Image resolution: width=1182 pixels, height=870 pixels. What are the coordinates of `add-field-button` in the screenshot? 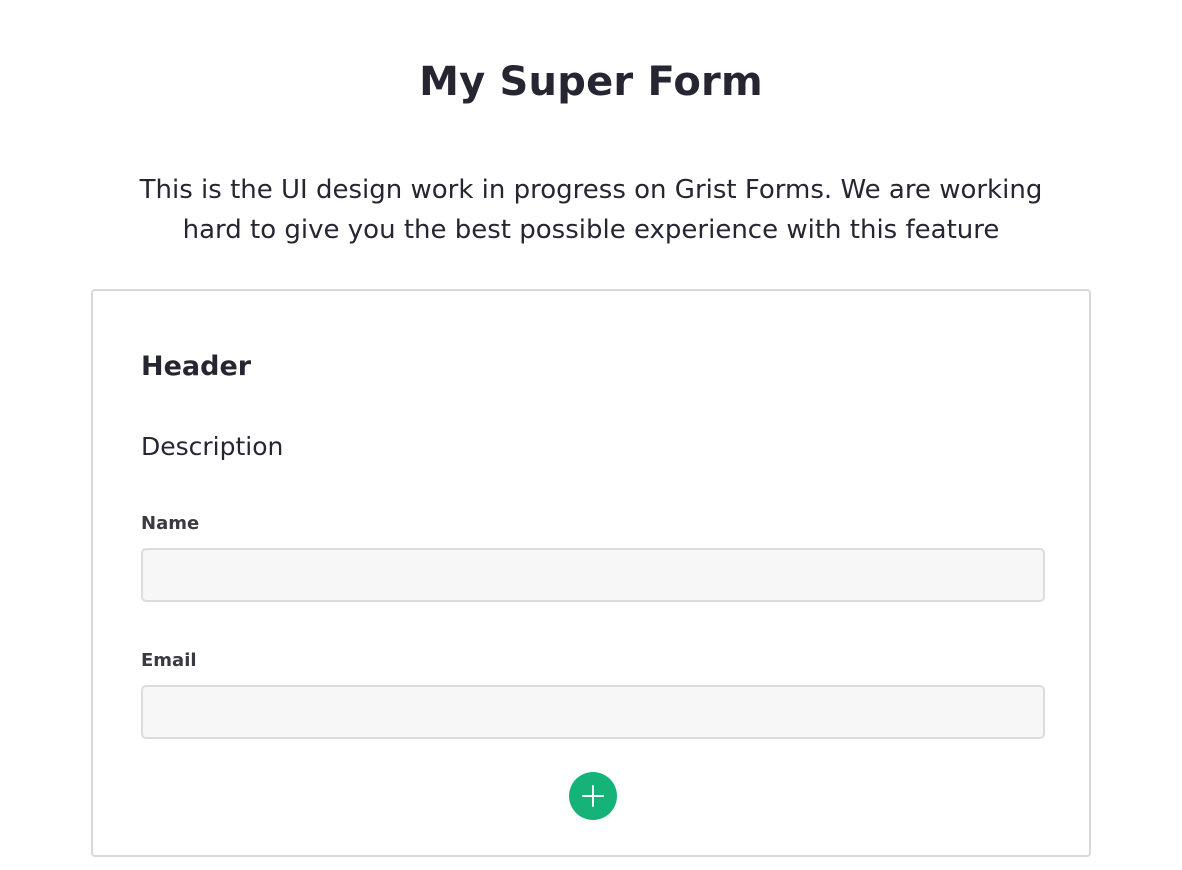 It's located at (593, 796).